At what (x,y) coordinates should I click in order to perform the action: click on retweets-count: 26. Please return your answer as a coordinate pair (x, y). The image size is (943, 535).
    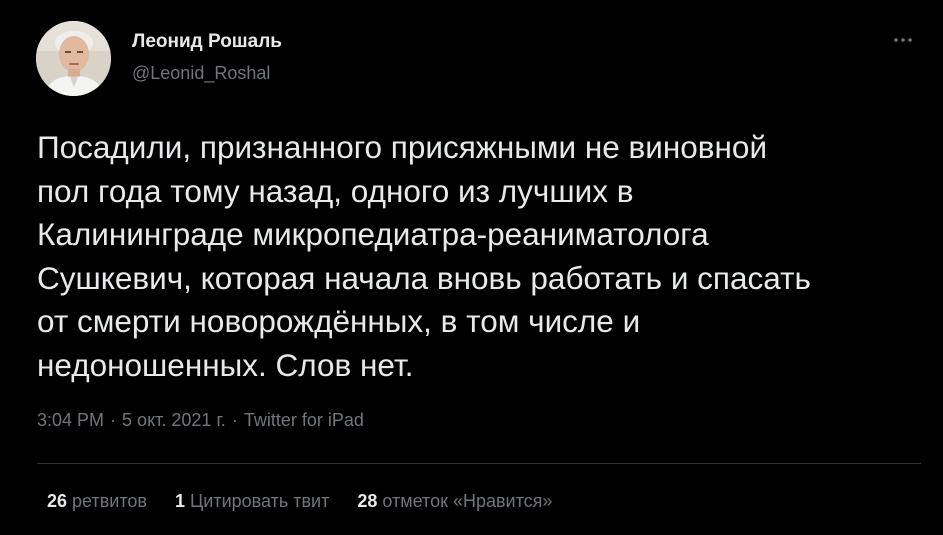
    Looking at the image, I should click on (57, 501).